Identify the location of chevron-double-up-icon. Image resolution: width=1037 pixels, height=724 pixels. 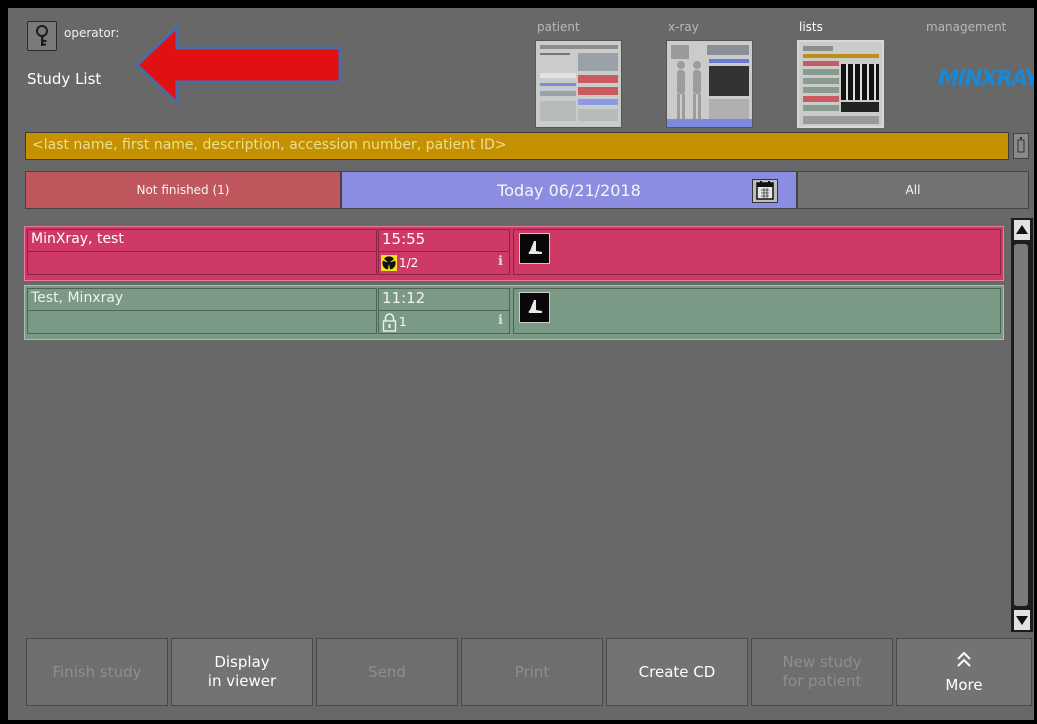
(964, 659).